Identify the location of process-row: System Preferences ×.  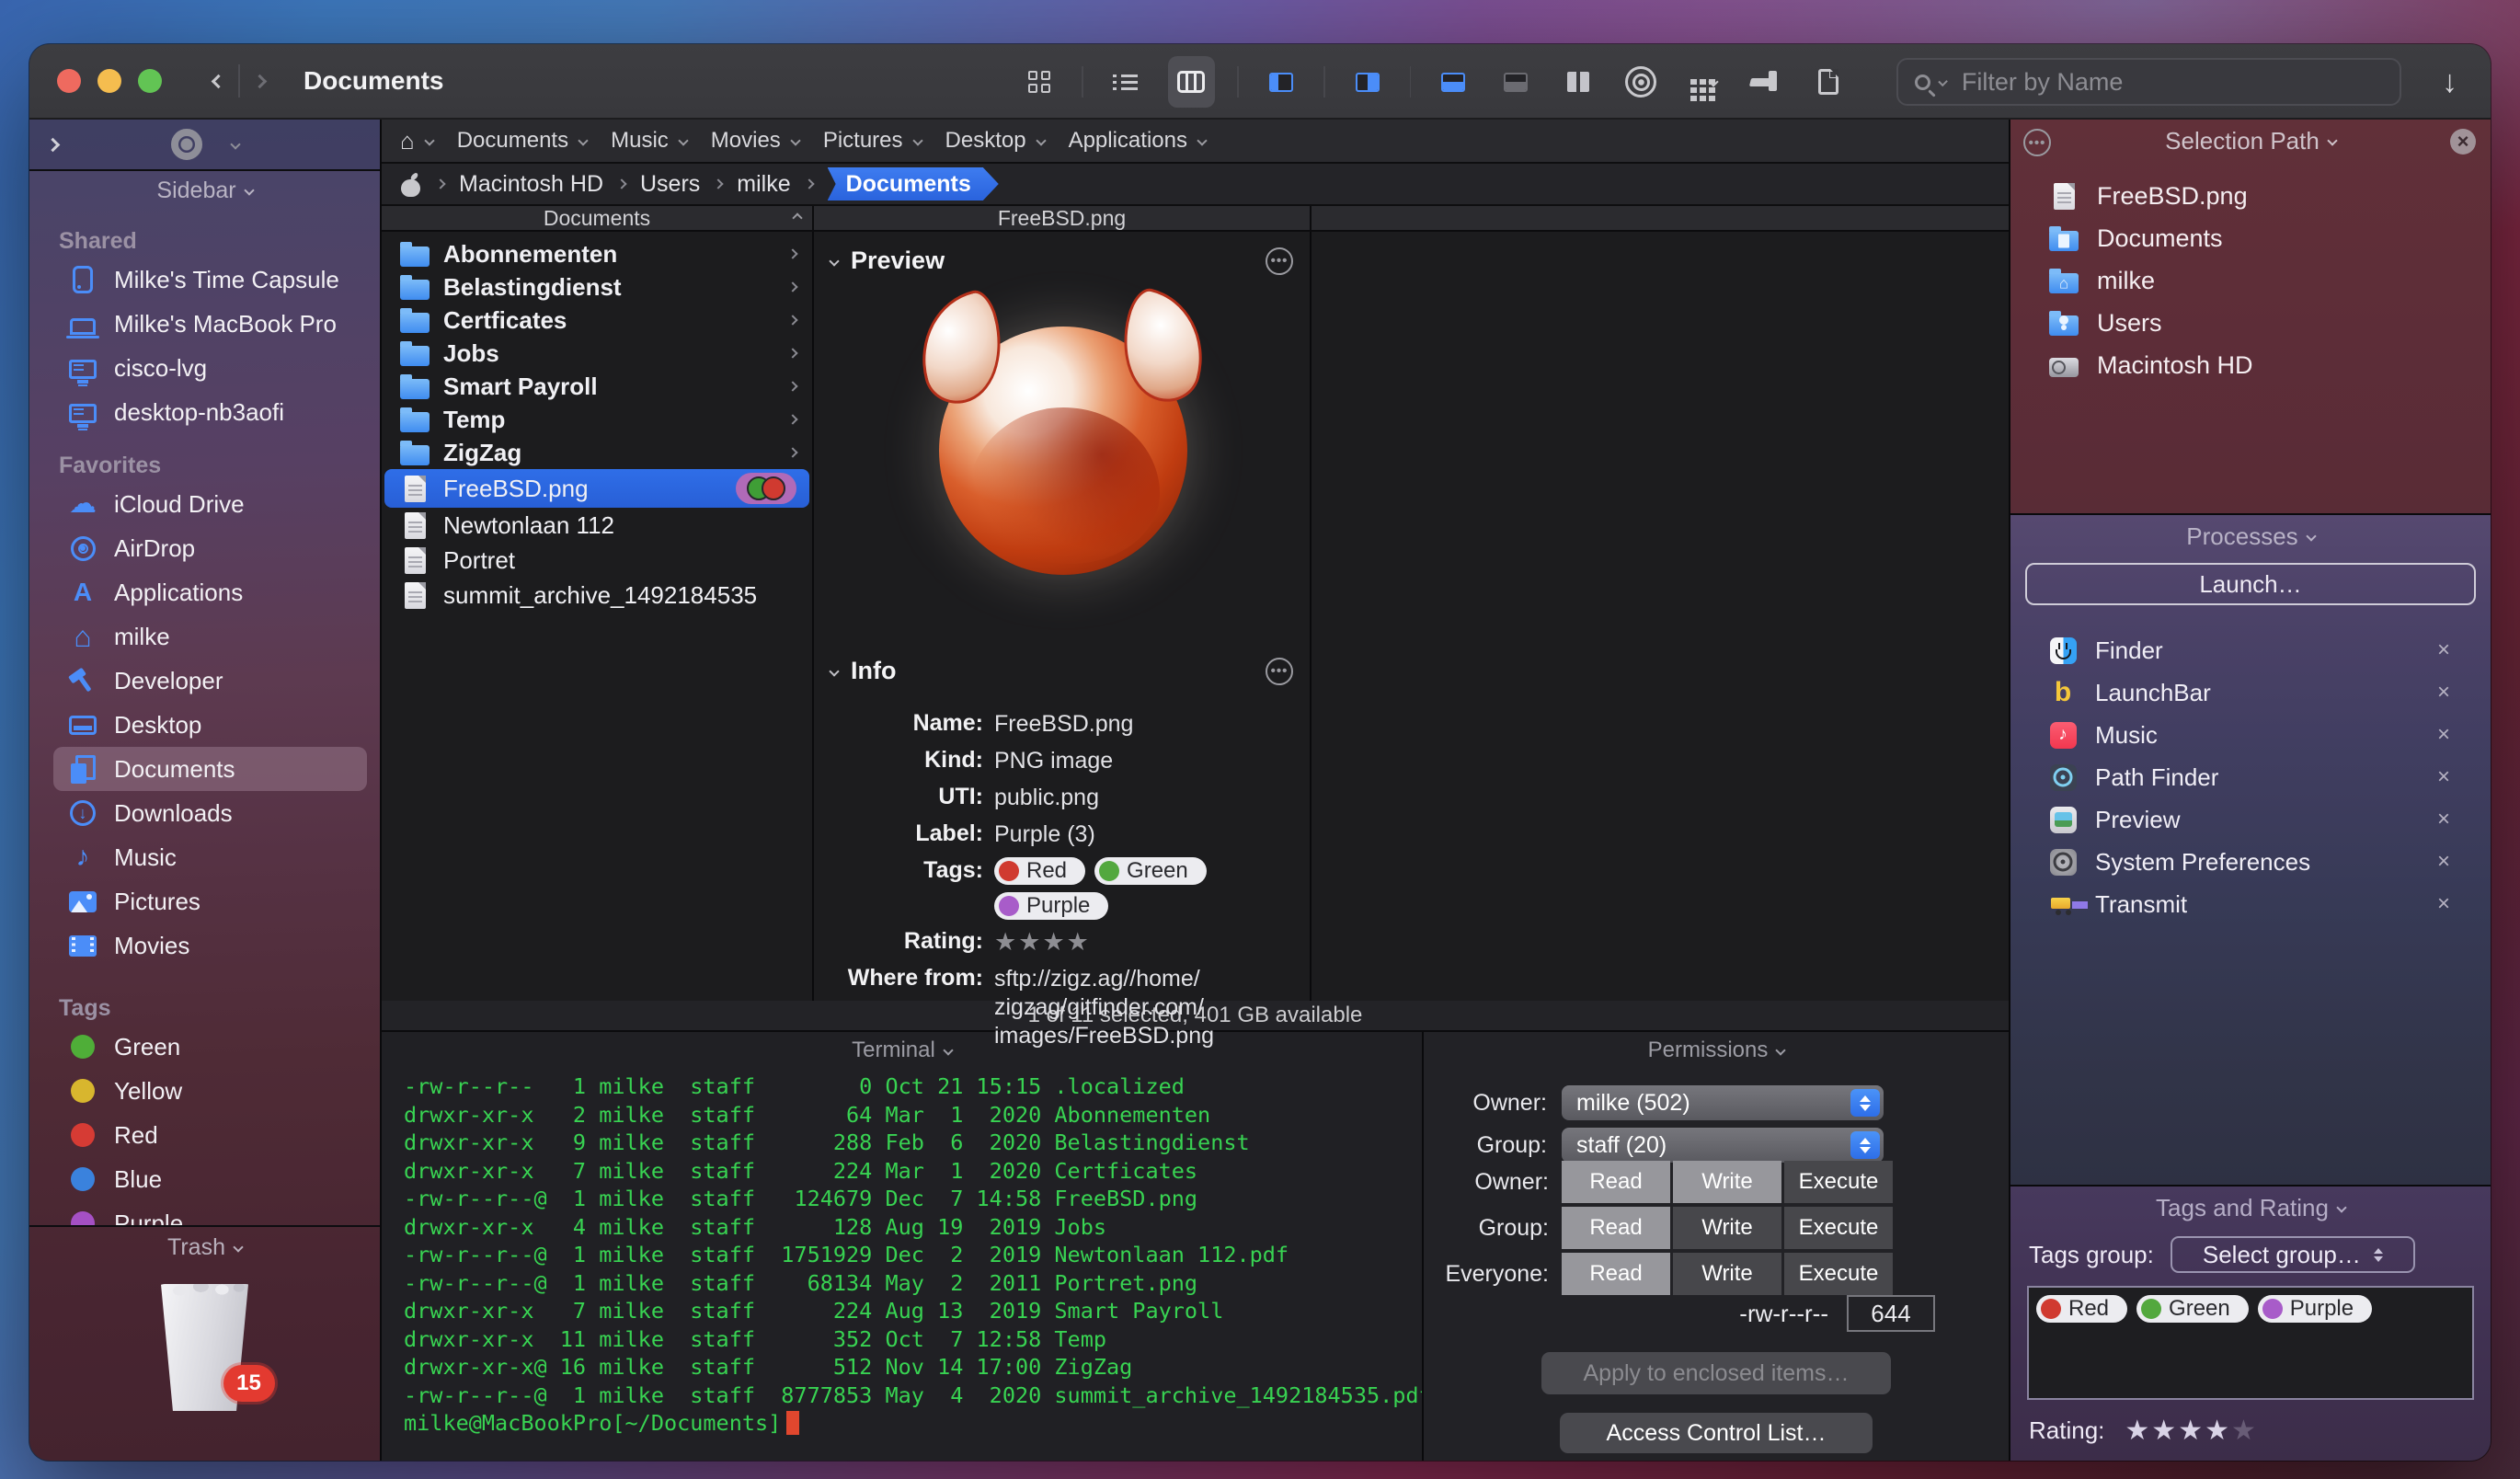
(2269, 862).